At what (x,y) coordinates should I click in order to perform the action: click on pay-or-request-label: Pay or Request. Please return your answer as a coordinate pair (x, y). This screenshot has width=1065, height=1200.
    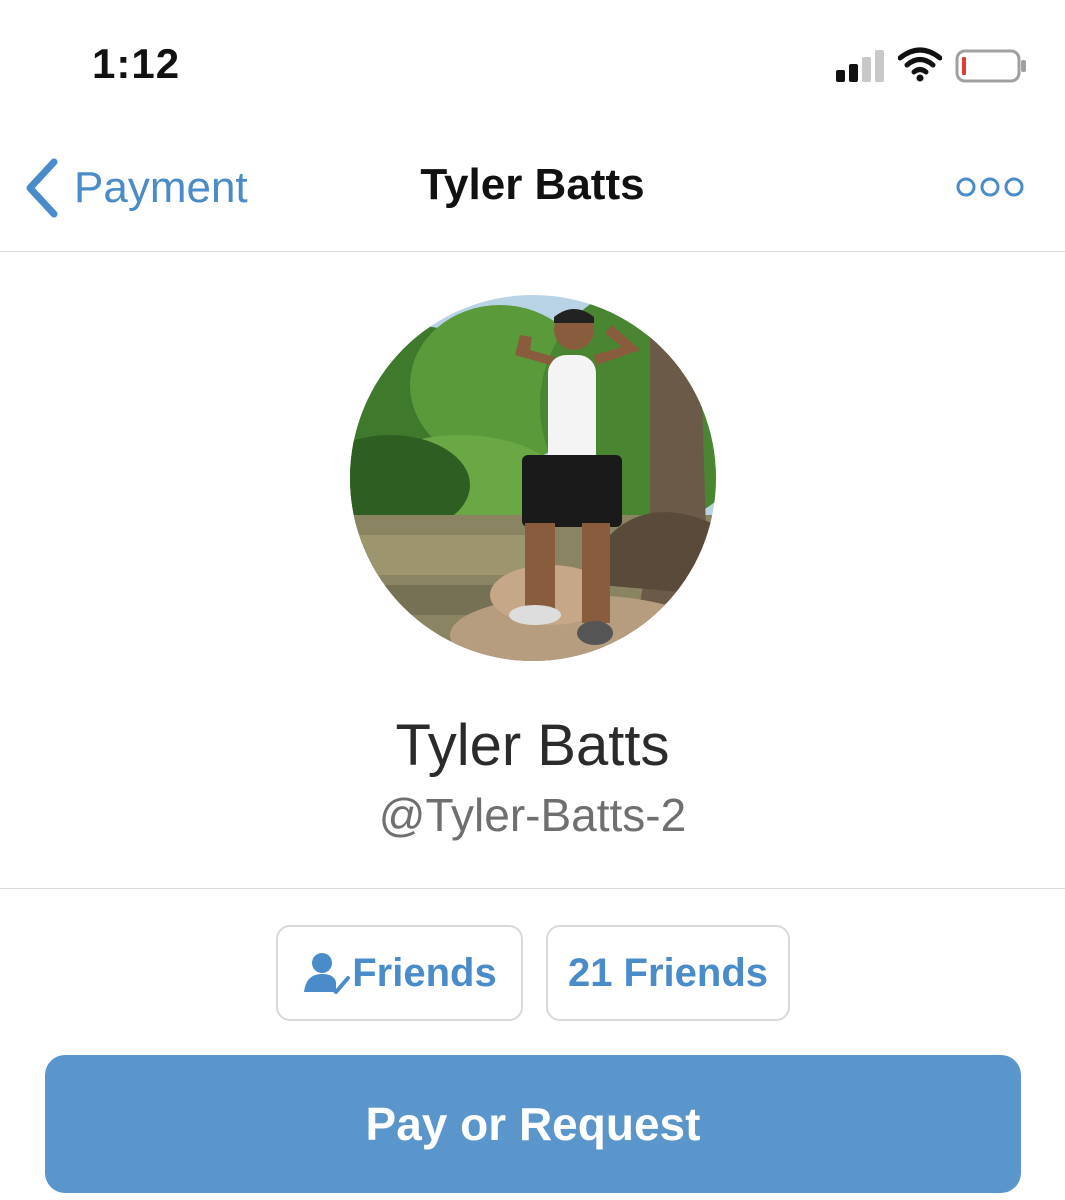
    Looking at the image, I should click on (533, 1124).